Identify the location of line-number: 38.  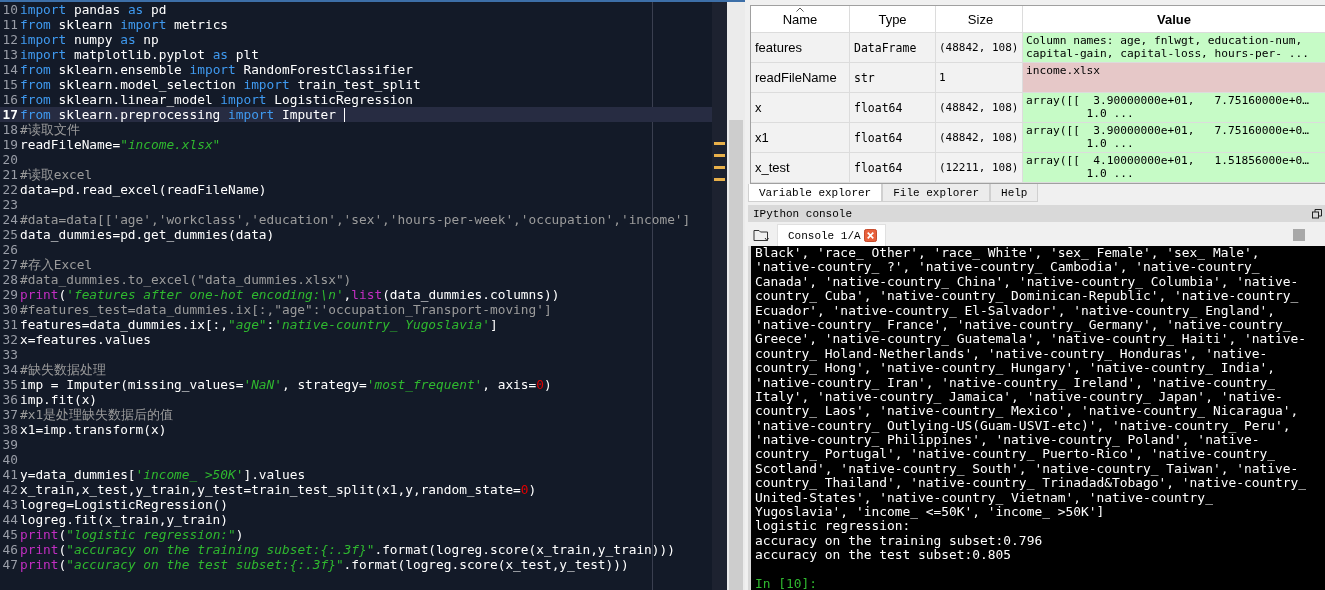
(10, 429).